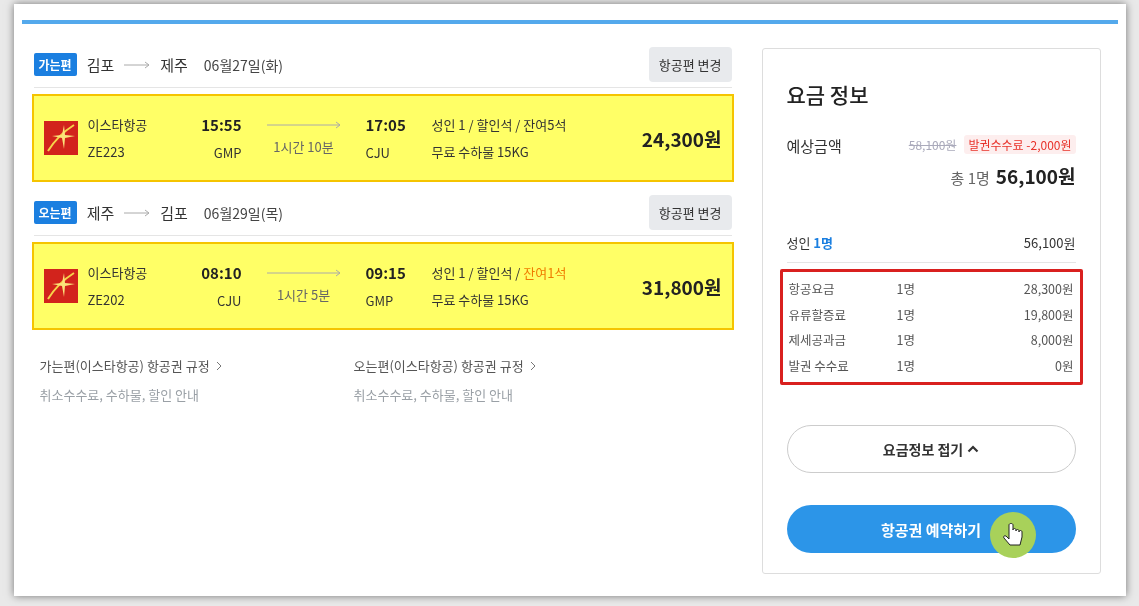  What do you see at coordinates (499, 124) in the screenshot?
I see `seat-info: 성인 1 / 할인석 / 잔여5석` at bounding box center [499, 124].